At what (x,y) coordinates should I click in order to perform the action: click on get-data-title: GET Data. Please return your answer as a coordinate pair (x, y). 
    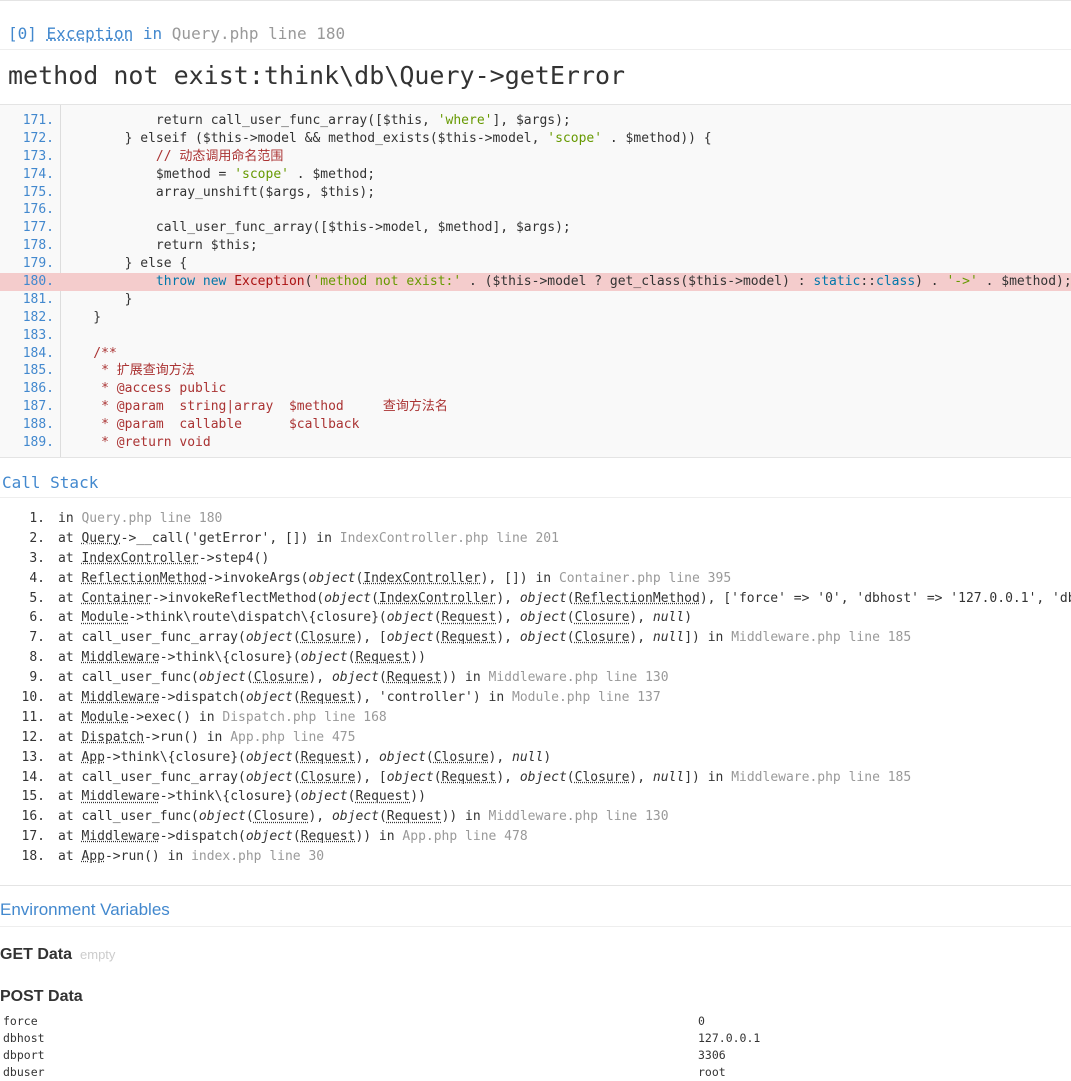
    Looking at the image, I should click on (36, 954).